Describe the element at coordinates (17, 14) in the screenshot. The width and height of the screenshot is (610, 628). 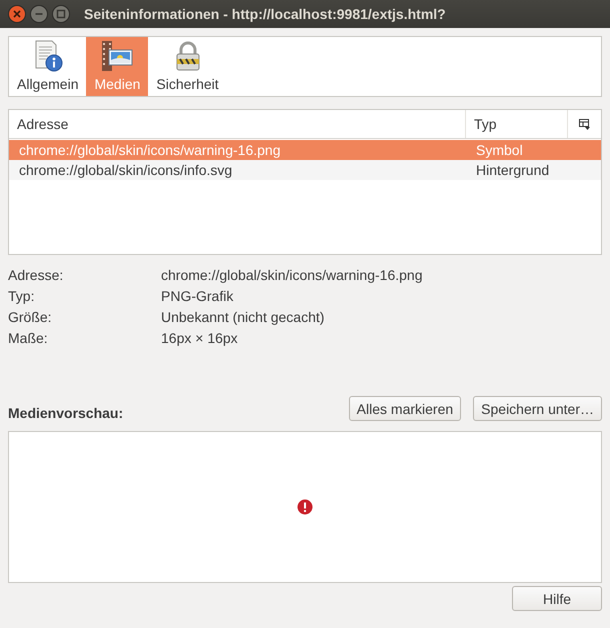
I see `close-icon` at that location.